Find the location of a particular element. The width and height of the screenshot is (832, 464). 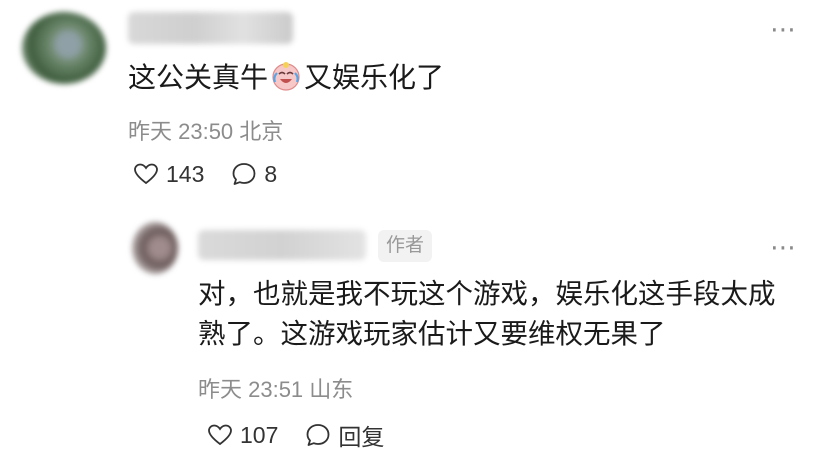

reply-avatar is located at coordinates (155, 248).